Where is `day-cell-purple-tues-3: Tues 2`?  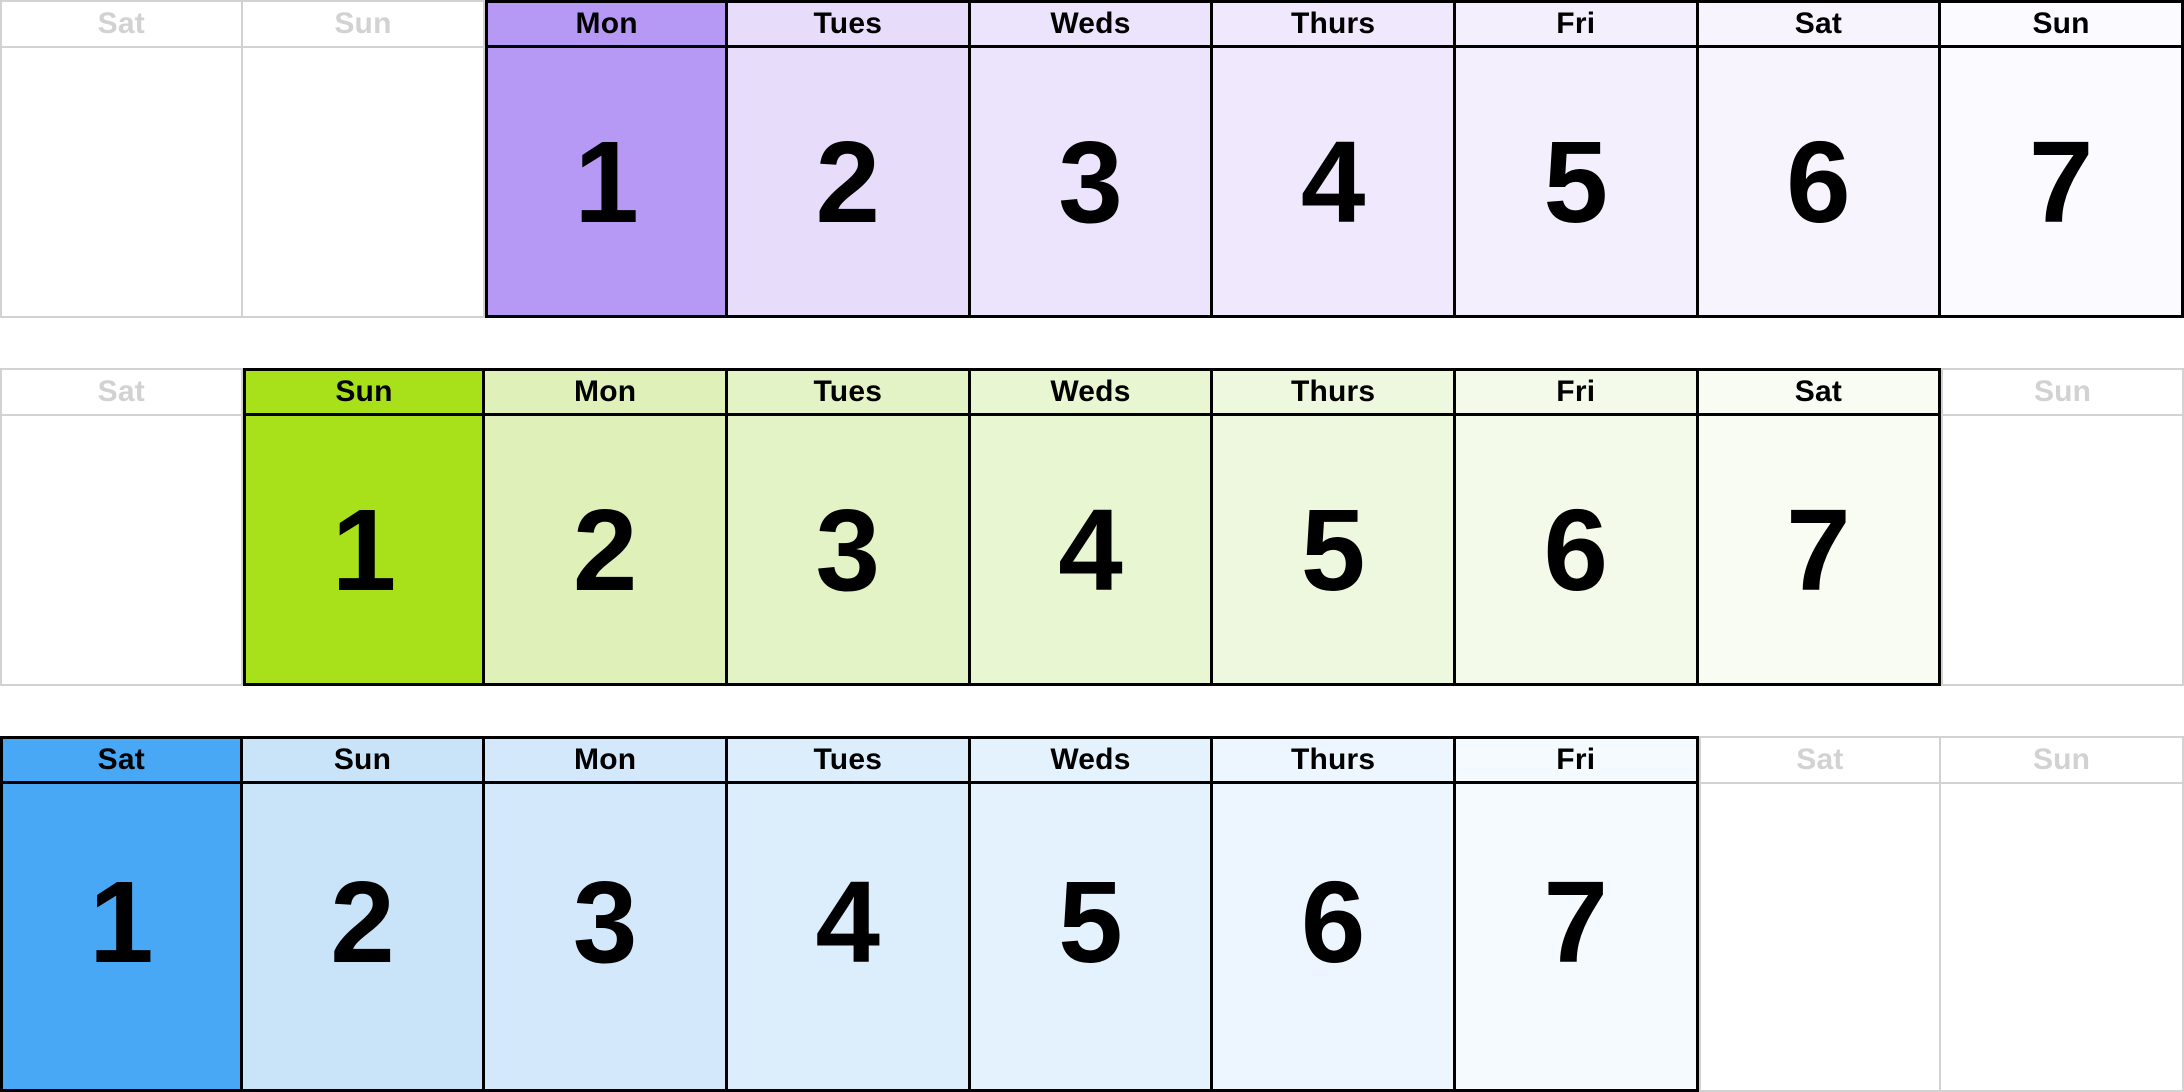
day-cell-purple-tues-3: Tues 2 is located at coordinates (847, 159).